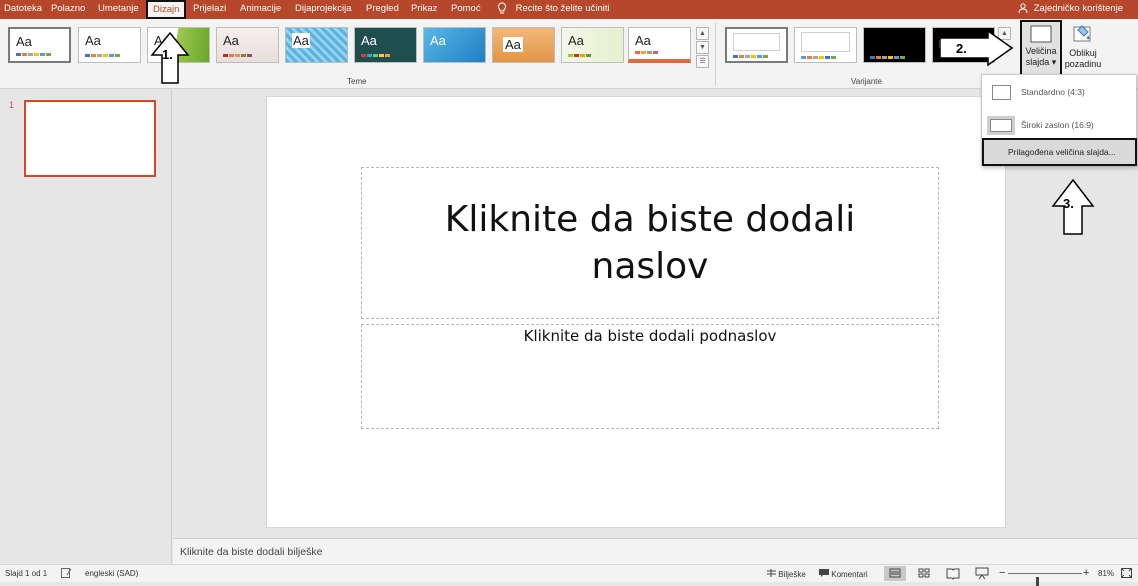 The width and height of the screenshot is (1138, 586). What do you see at coordinates (715, 54) in the screenshot?
I see `group-separator` at bounding box center [715, 54].